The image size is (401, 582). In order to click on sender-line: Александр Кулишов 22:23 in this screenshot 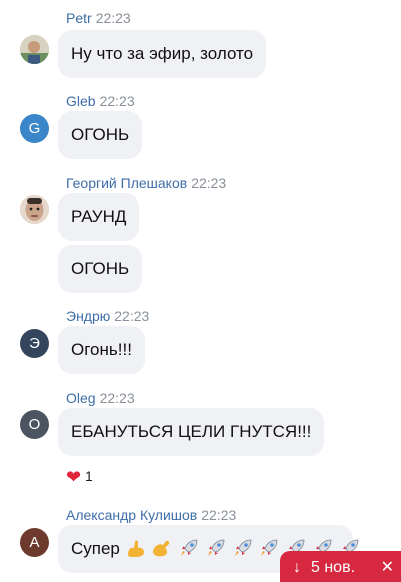, I will do `click(151, 515)`.